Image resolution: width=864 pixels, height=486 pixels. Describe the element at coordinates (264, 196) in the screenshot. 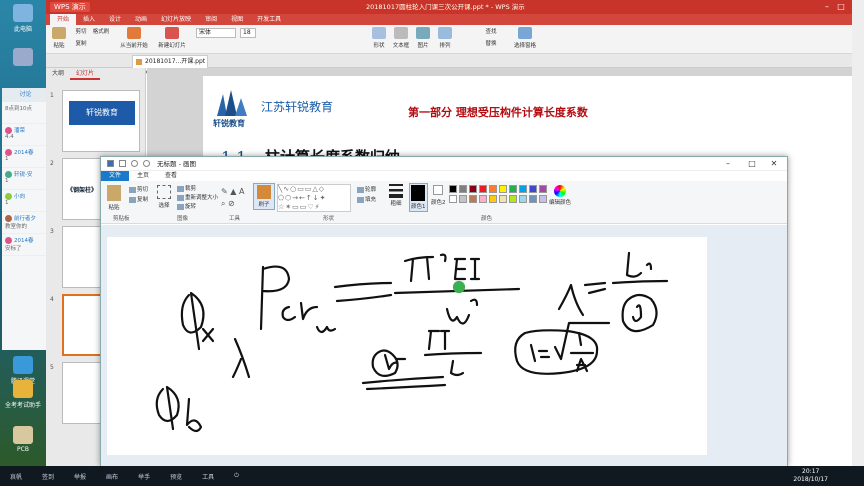

I see `paint-brush-button: 刷子` at that location.